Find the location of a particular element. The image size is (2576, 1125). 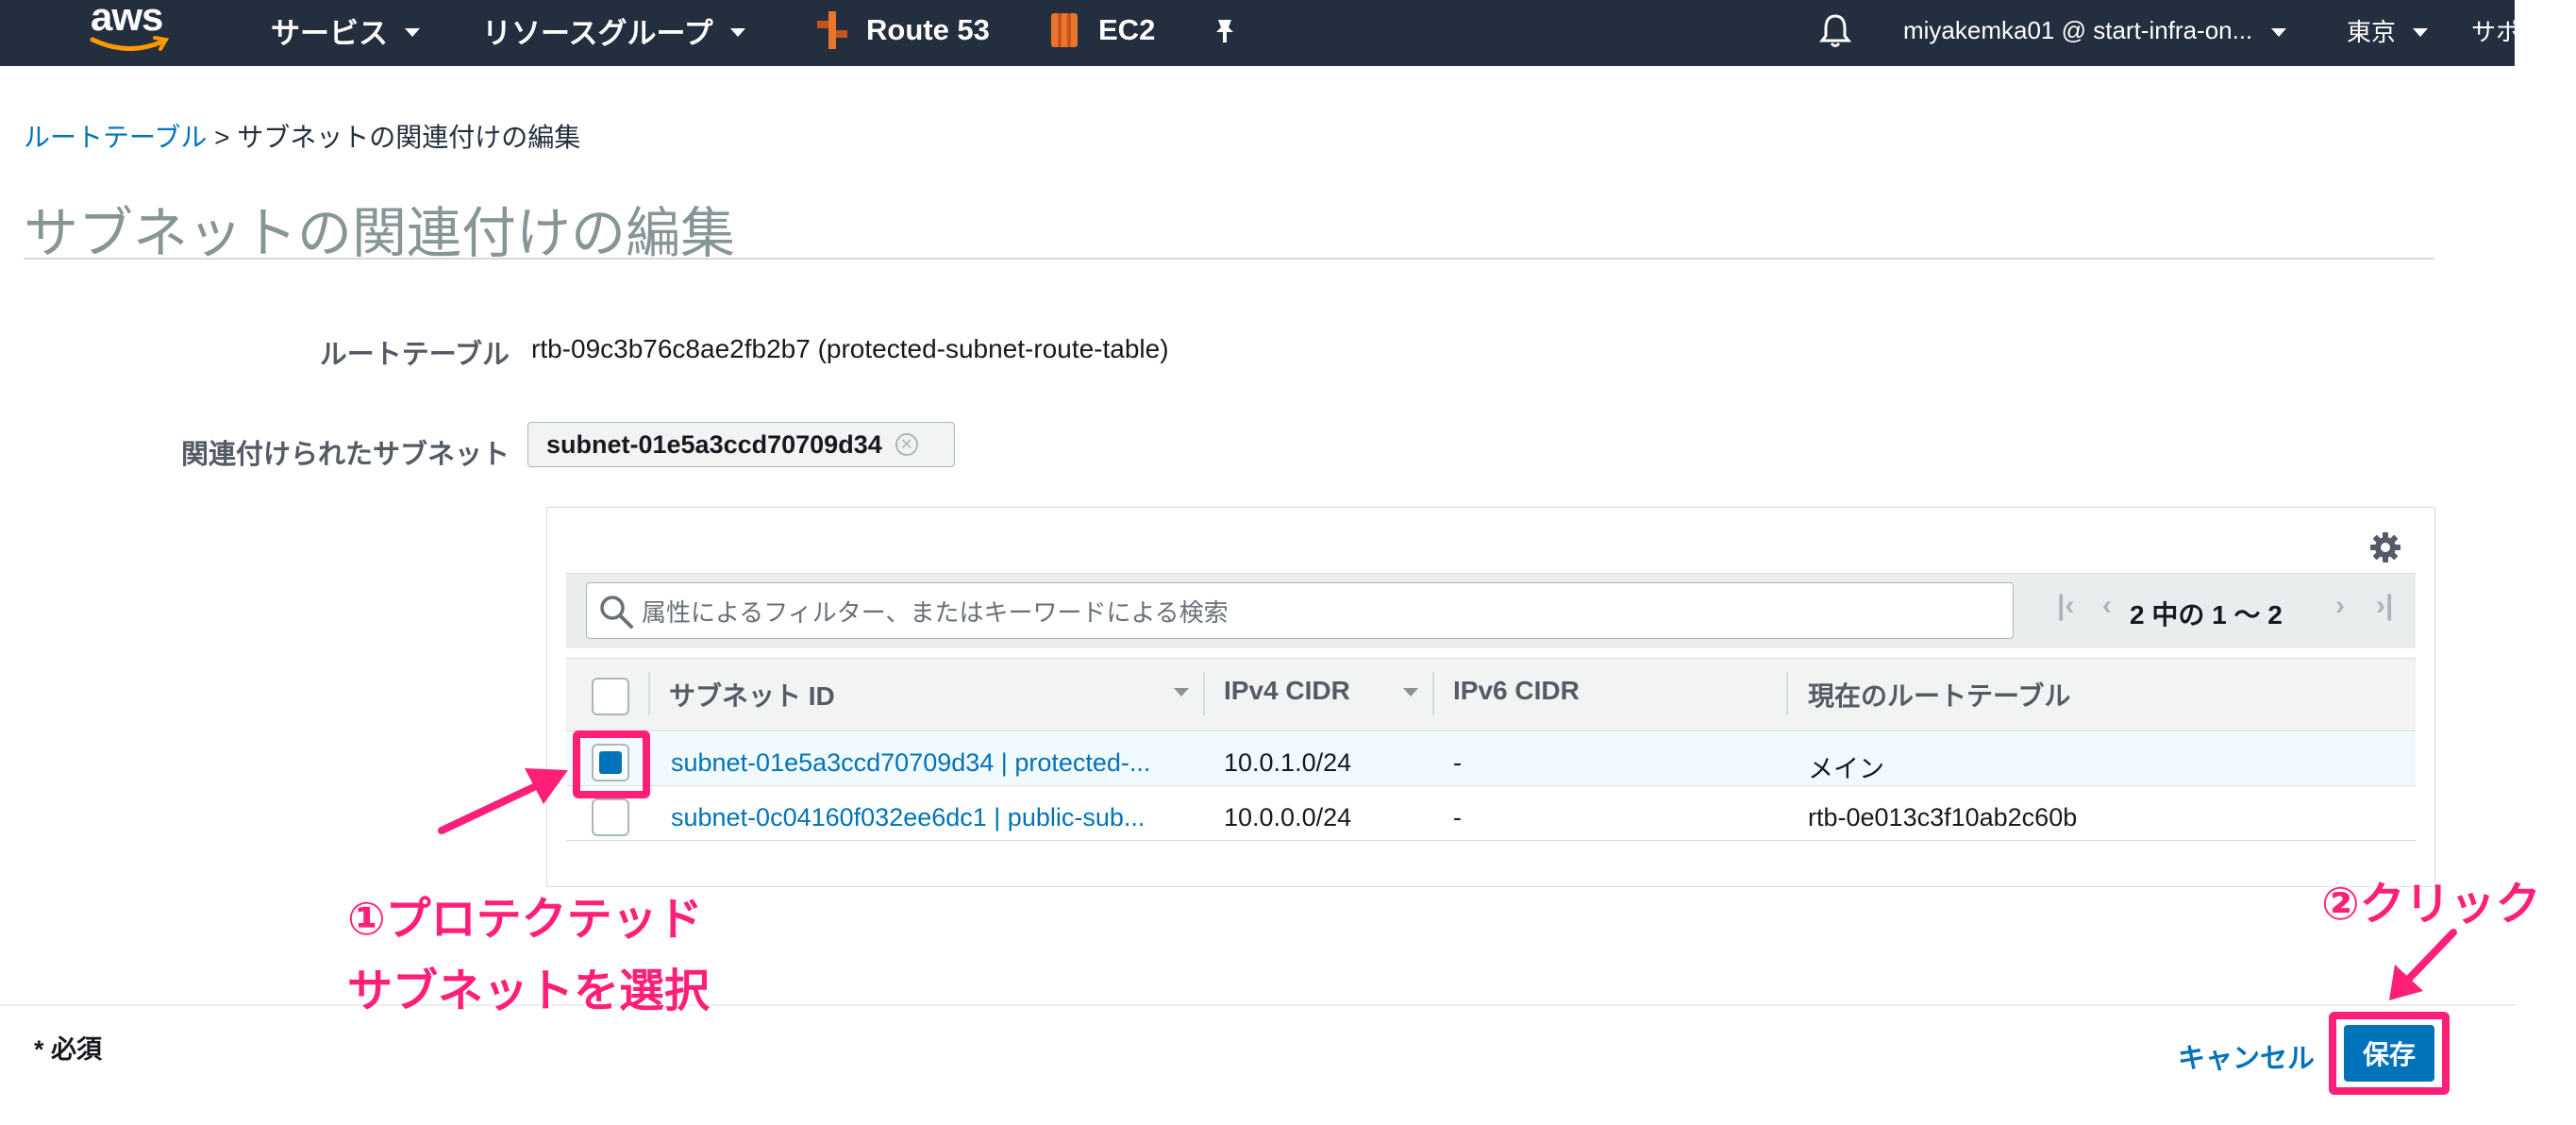

aws-logo: aws is located at coordinates (129, 28).